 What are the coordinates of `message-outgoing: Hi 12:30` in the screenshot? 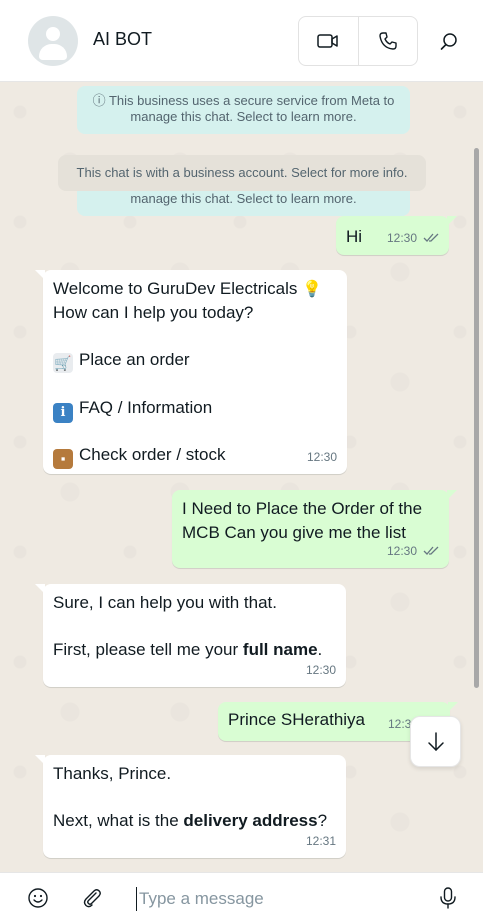 It's located at (396, 235).